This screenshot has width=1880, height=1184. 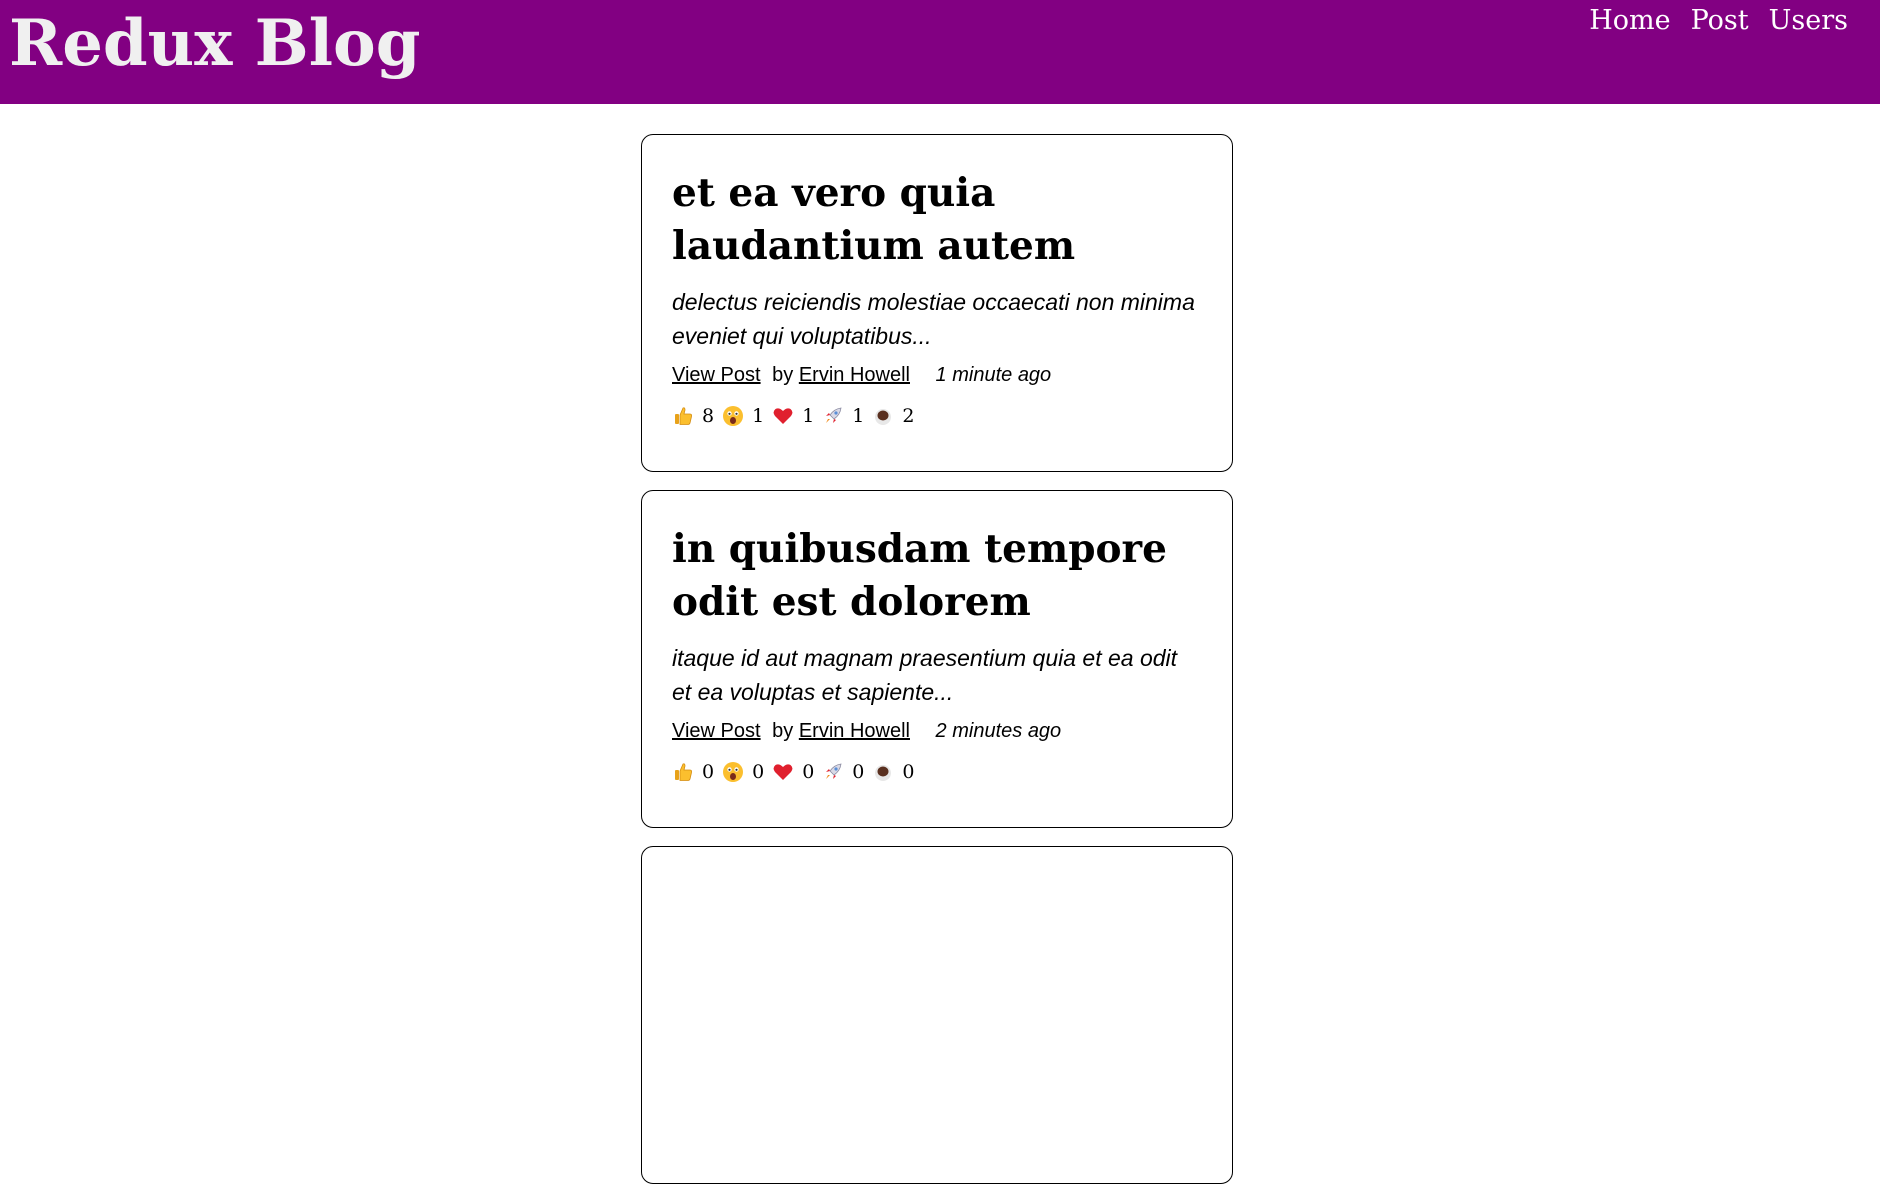 What do you see at coordinates (937, 772) in the screenshot?
I see `reaction-buttons: 0 0 0 0 0` at bounding box center [937, 772].